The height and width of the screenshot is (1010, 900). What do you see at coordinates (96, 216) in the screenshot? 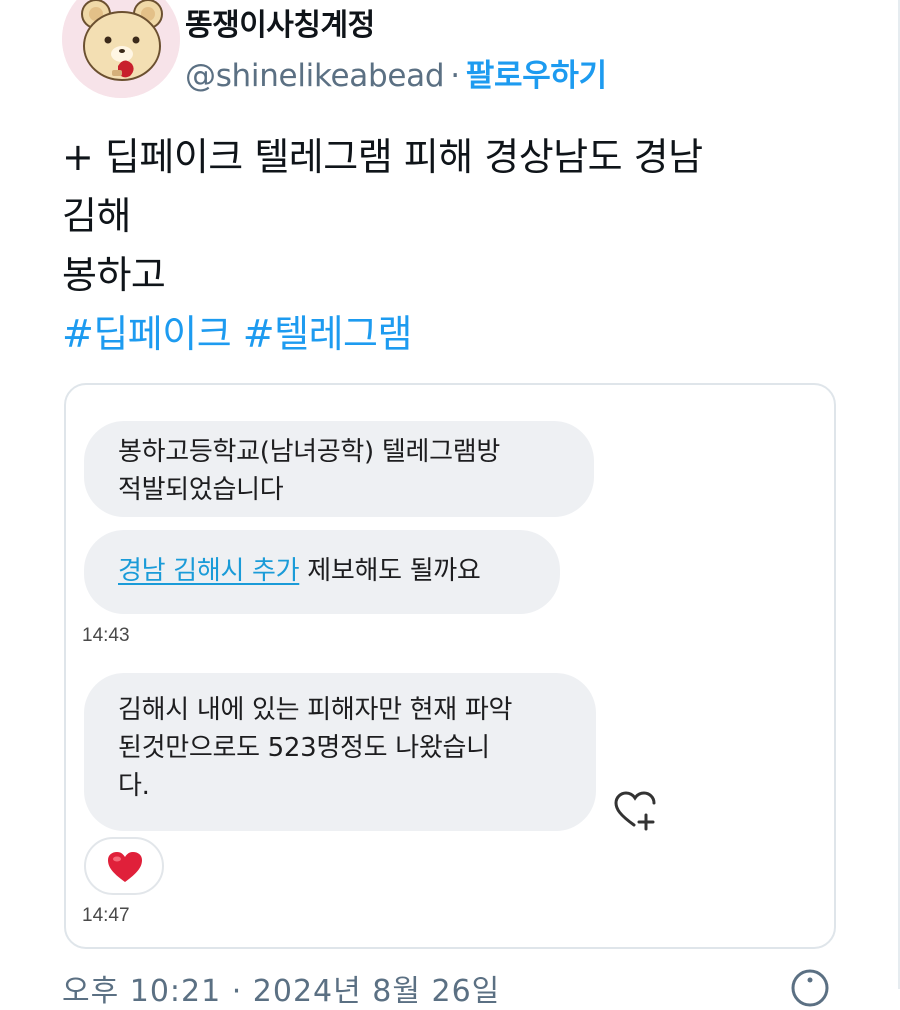
I see `tweet-text-line: 김해` at bounding box center [96, 216].